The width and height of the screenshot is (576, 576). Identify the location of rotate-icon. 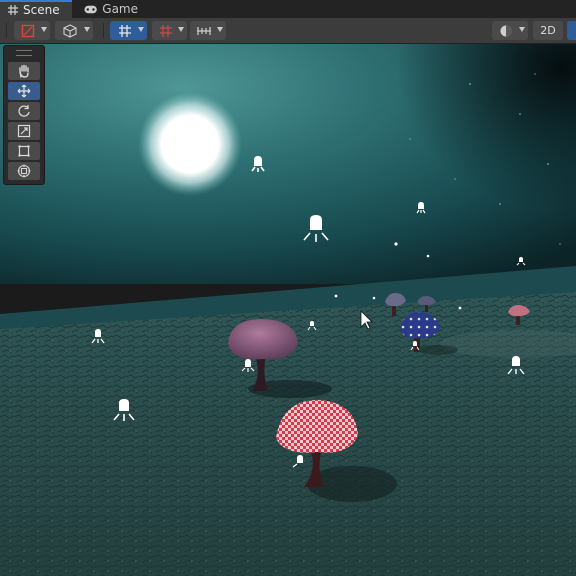
(24, 111).